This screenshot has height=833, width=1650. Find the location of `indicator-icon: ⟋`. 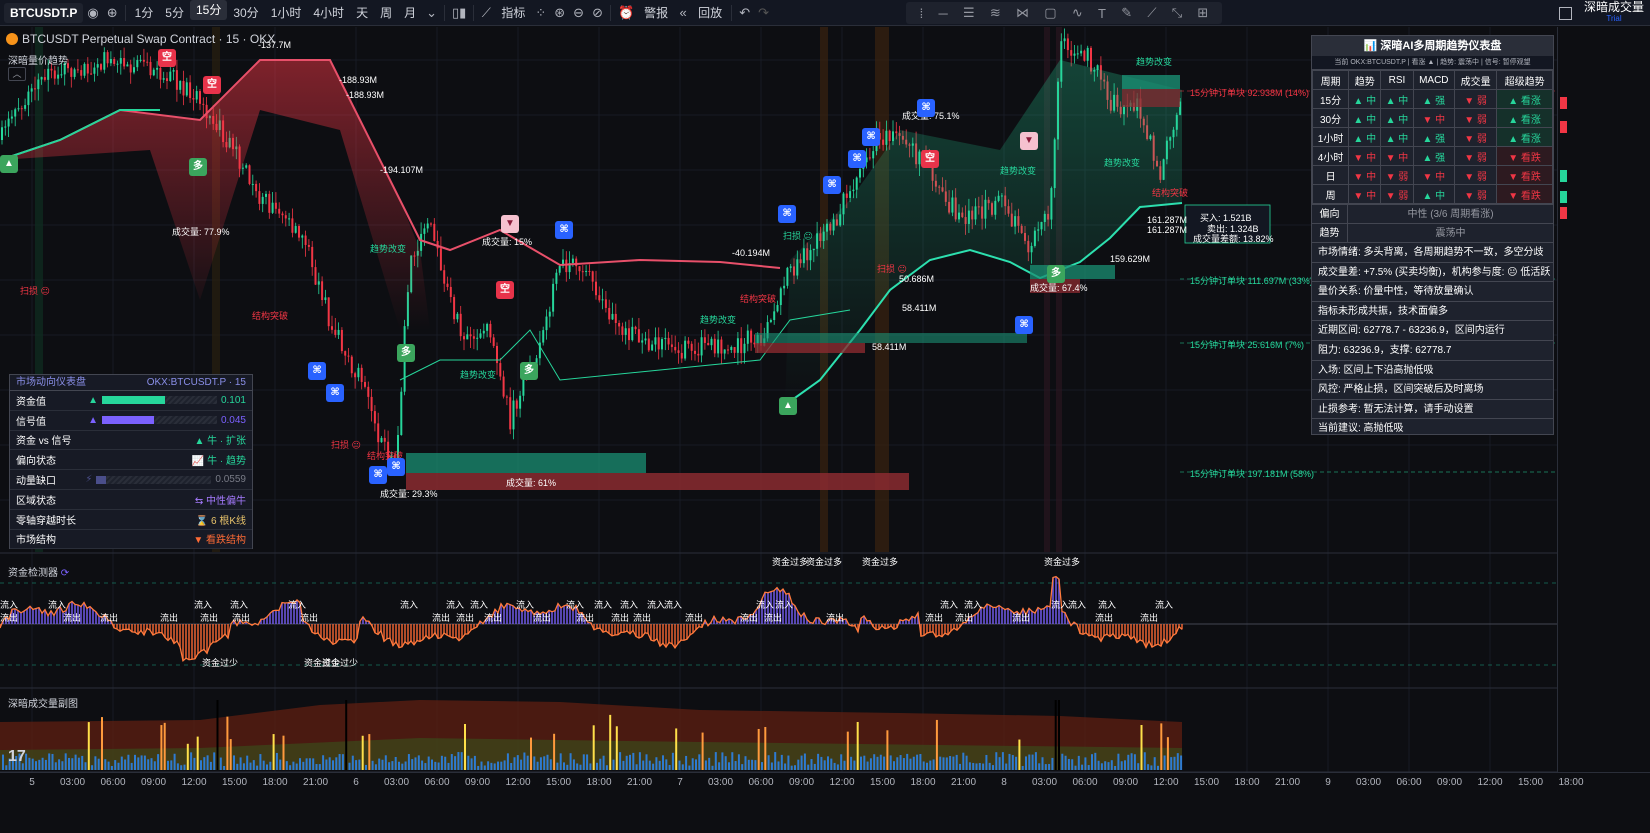

indicator-icon: ⟋ is located at coordinates (486, 13).